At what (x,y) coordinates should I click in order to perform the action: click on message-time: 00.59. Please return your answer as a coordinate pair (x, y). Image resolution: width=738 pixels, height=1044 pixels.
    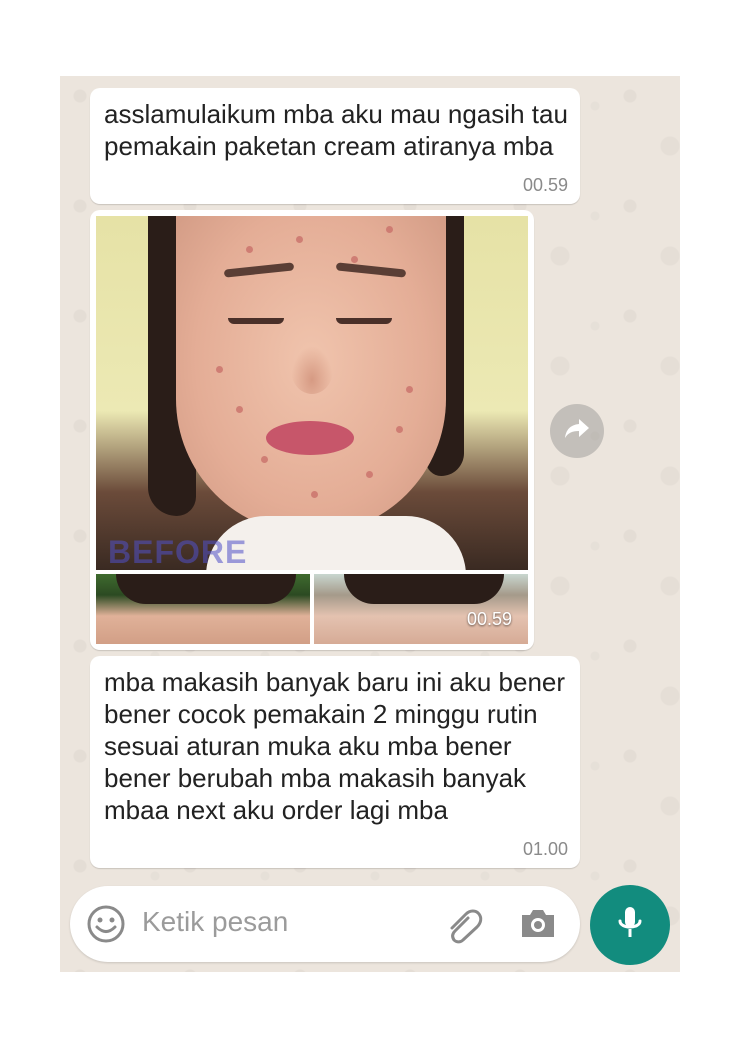
    Looking at the image, I should click on (545, 185).